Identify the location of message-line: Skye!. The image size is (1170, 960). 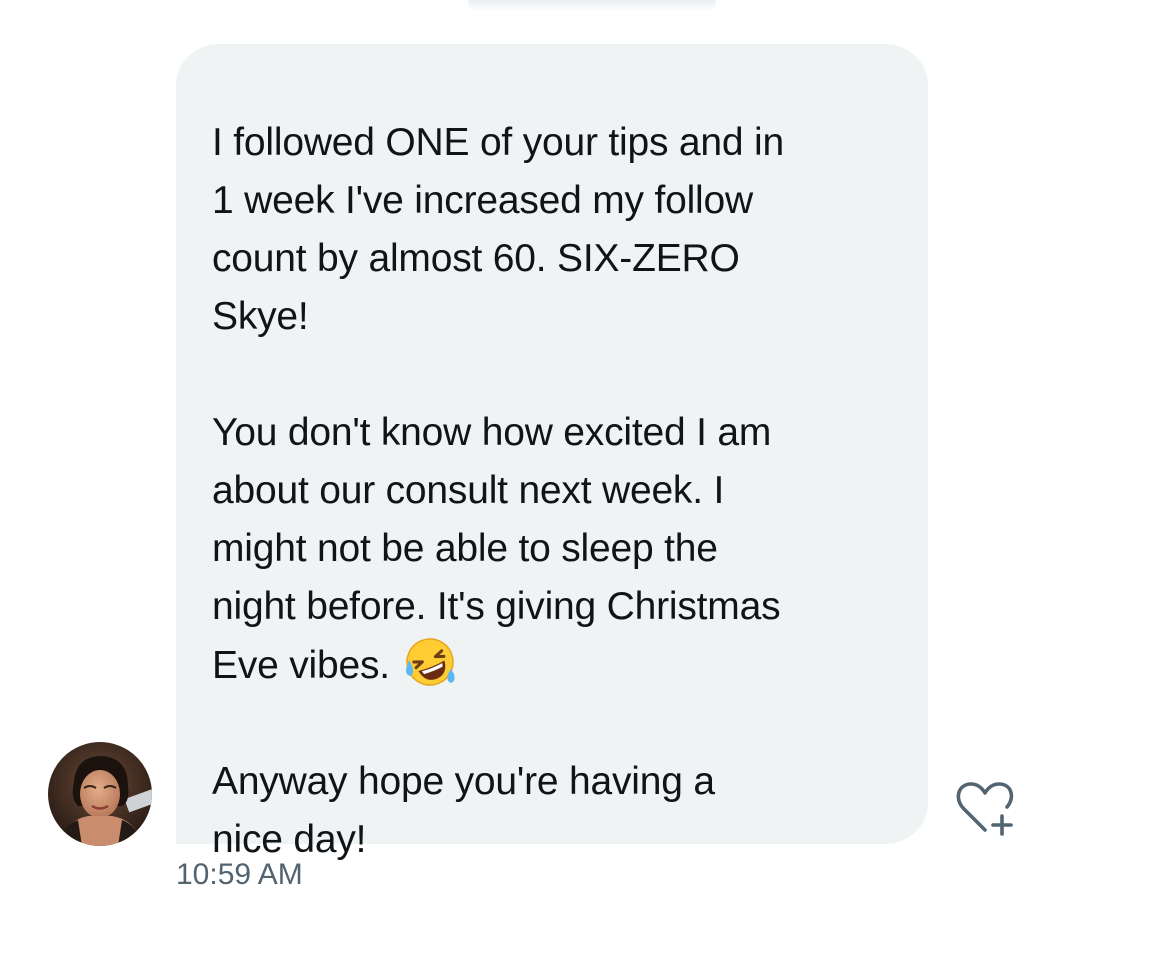
(260, 316).